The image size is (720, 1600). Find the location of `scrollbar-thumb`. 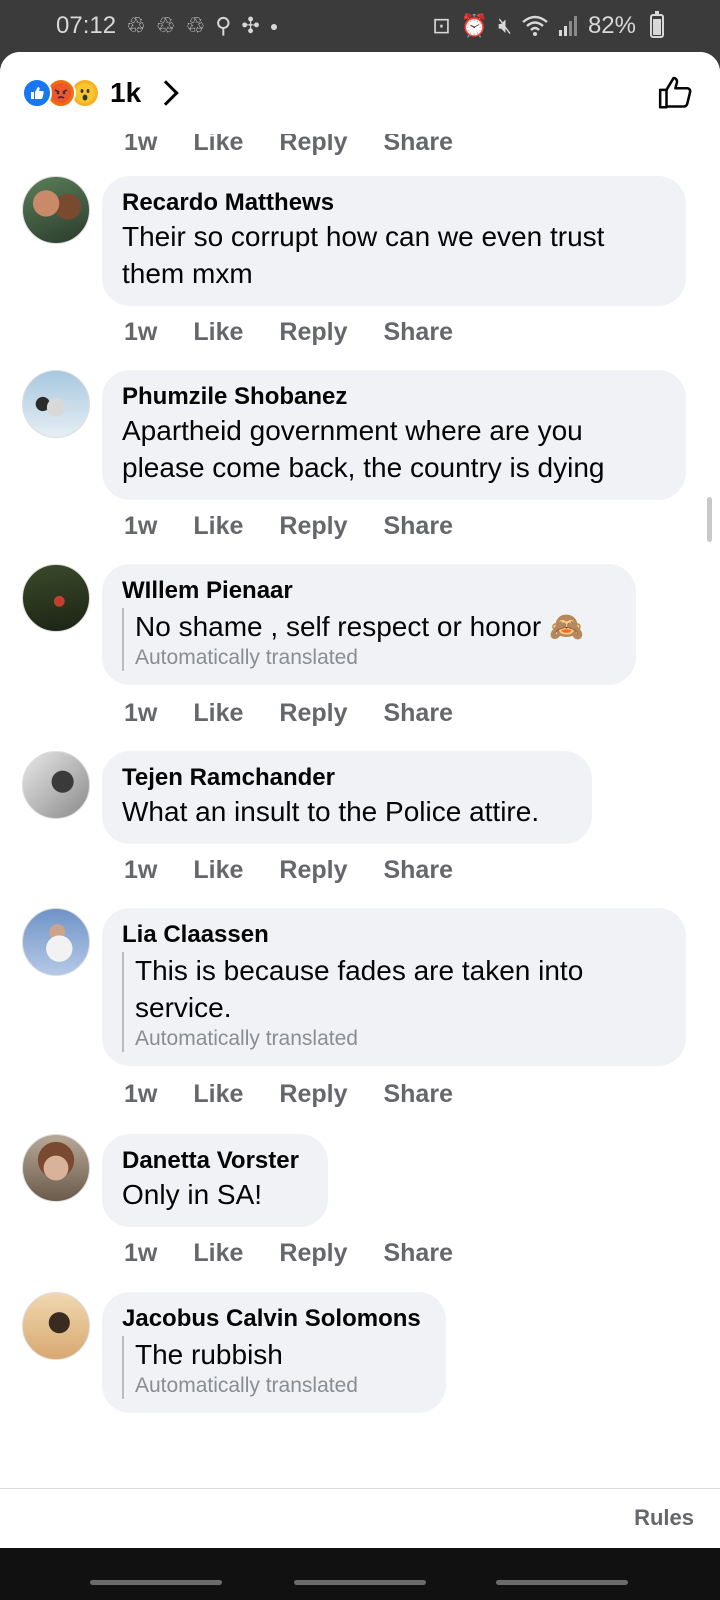

scrollbar-thumb is located at coordinates (709, 519).